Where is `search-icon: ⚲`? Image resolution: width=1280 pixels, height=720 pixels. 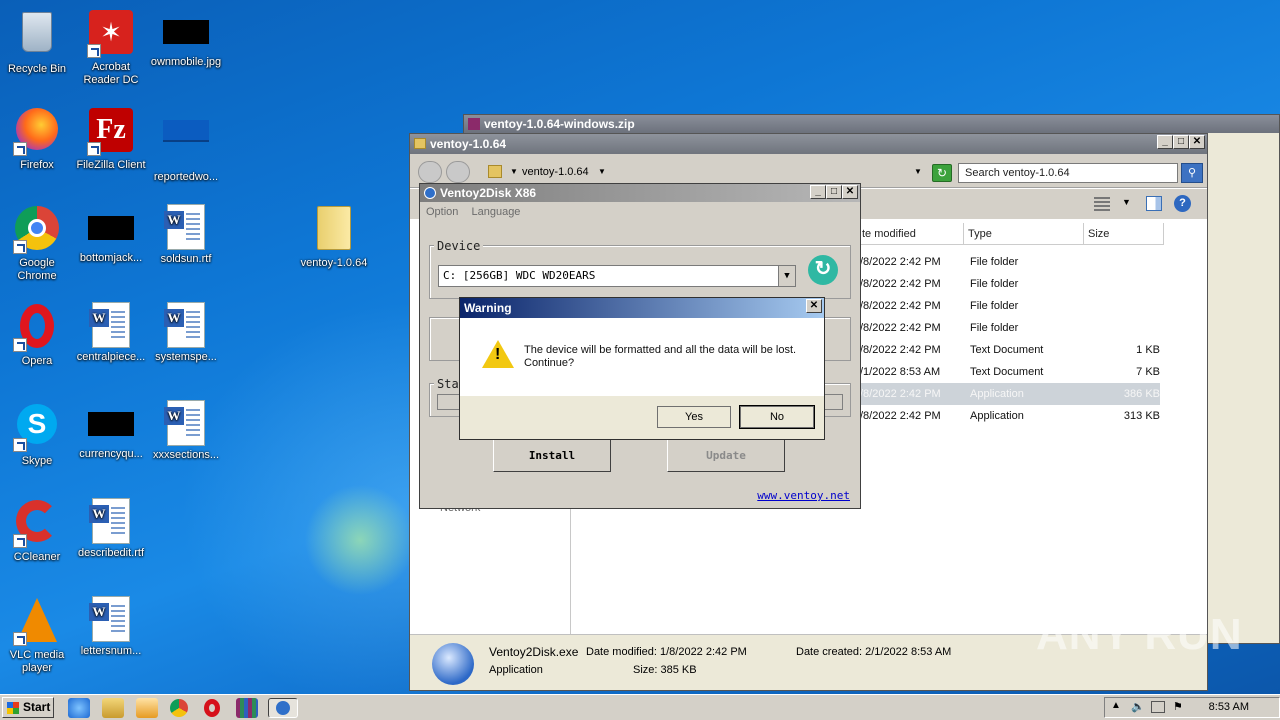
search-icon: ⚲ is located at coordinates (1192, 173).